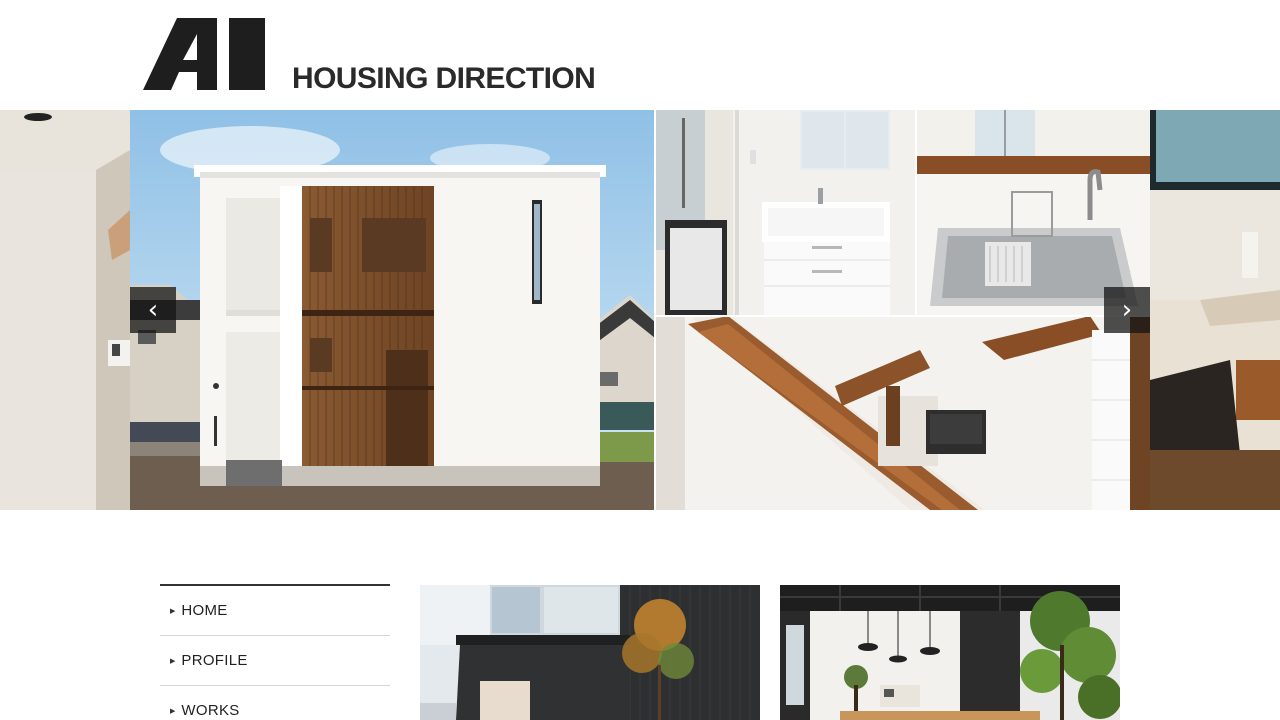  Describe the element at coordinates (275, 611) in the screenshot. I see `nav-item-home: ▶ HOME` at that location.